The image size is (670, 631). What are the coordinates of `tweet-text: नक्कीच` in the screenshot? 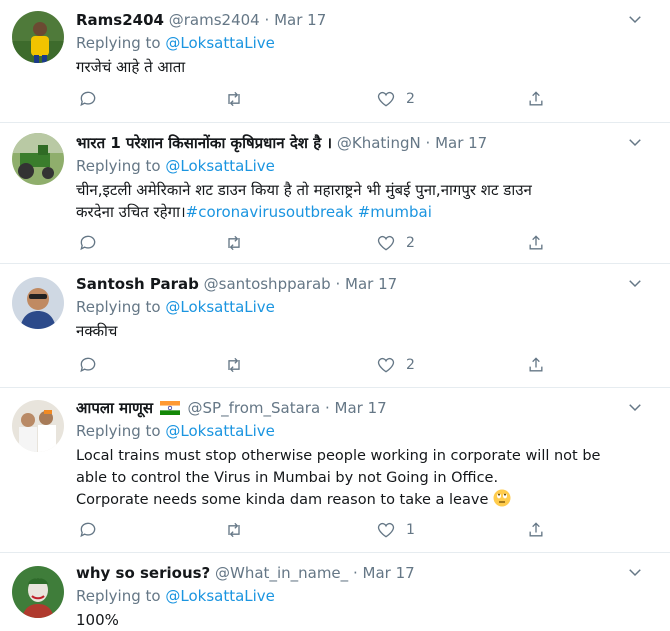 It's located at (361, 331).